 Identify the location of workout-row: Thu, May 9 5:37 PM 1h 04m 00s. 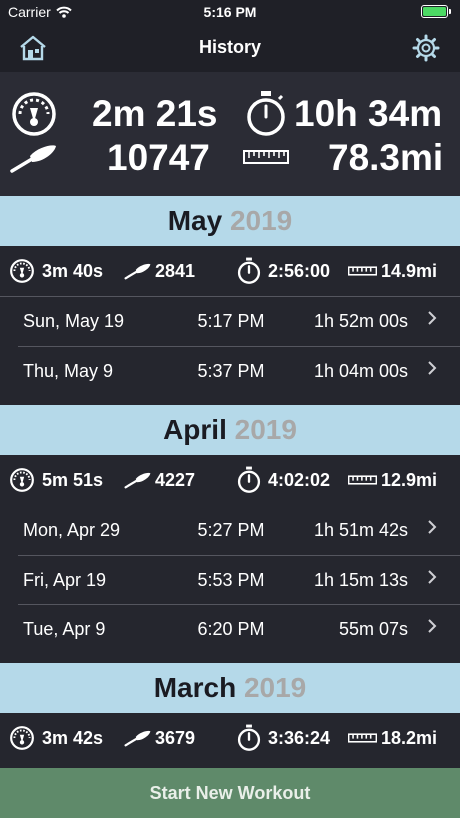
(230, 371).